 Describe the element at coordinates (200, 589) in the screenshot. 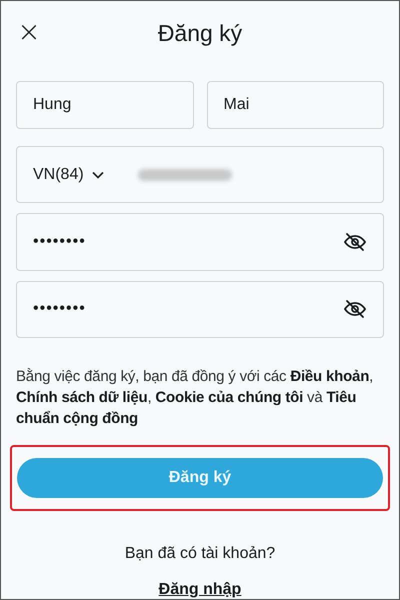

I see `login-link: Đăng nhập` at that location.